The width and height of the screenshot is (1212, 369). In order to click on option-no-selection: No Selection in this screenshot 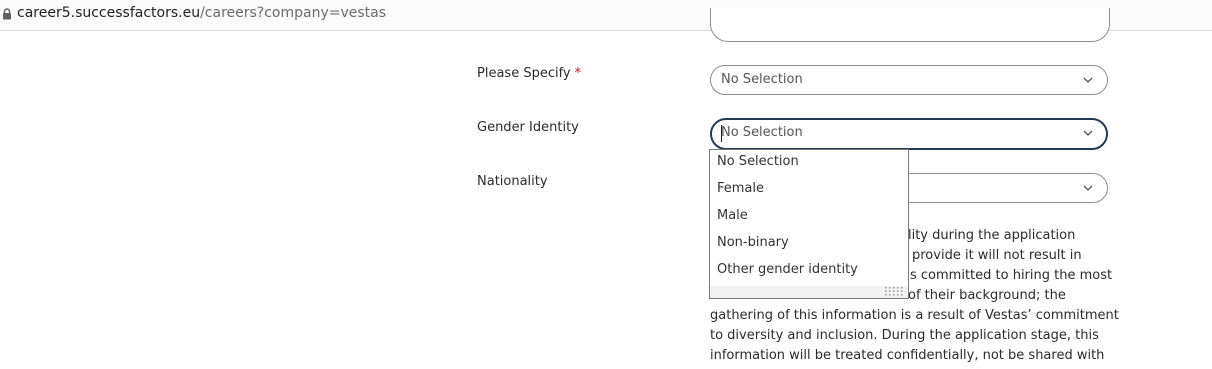, I will do `click(758, 161)`.